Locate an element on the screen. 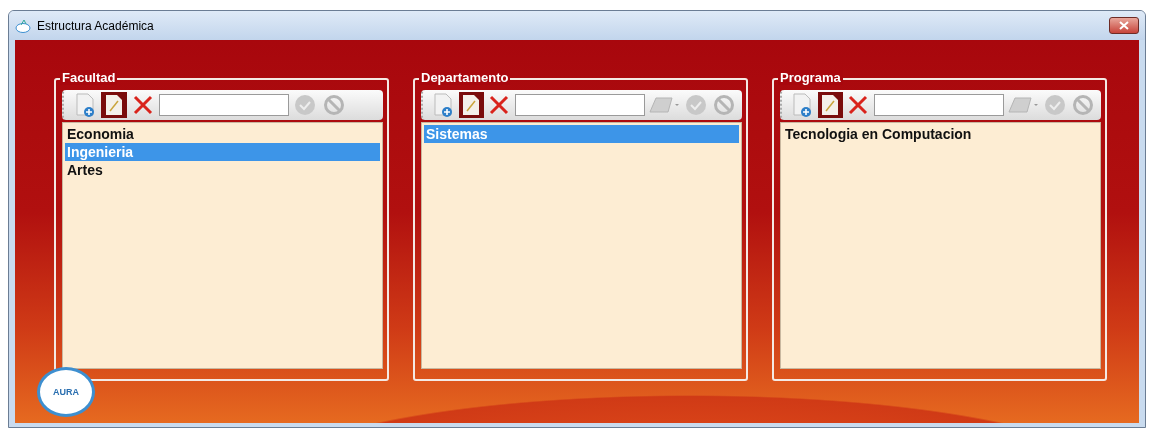 The width and height of the screenshot is (1153, 430). close-button is located at coordinates (1124, 25).